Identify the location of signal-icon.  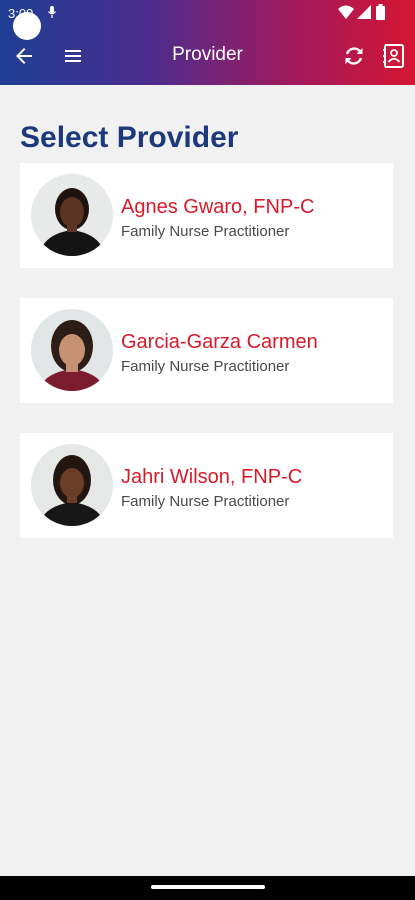
(364, 12).